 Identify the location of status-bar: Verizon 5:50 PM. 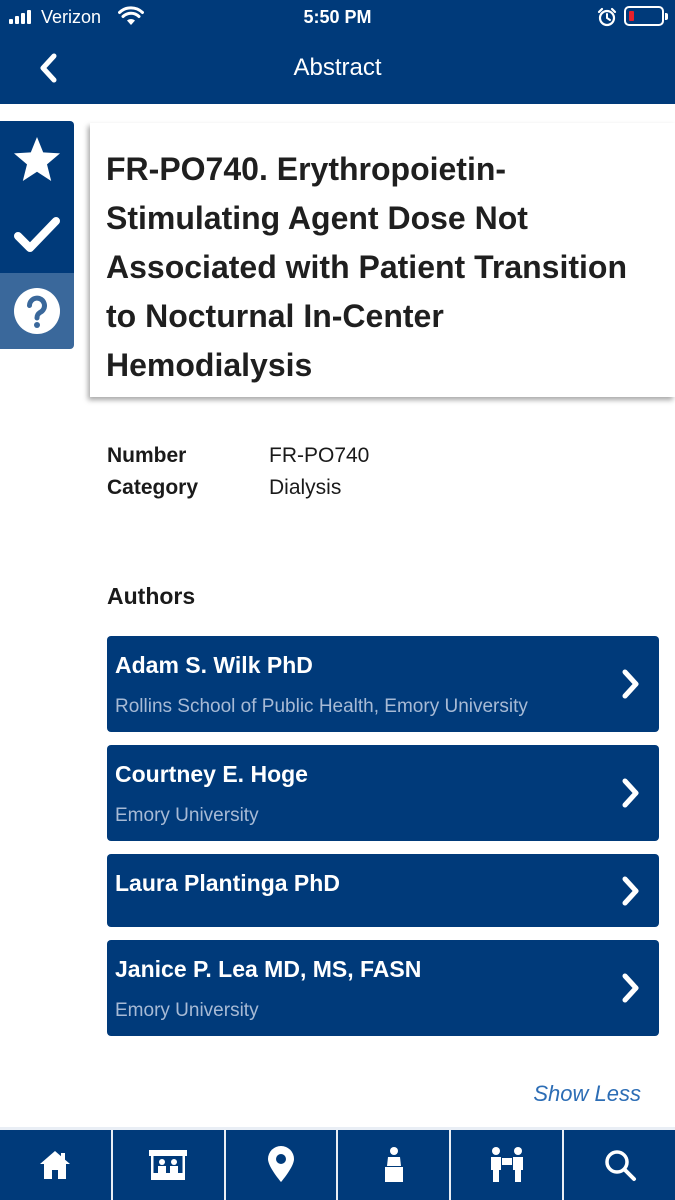
(337, 17).